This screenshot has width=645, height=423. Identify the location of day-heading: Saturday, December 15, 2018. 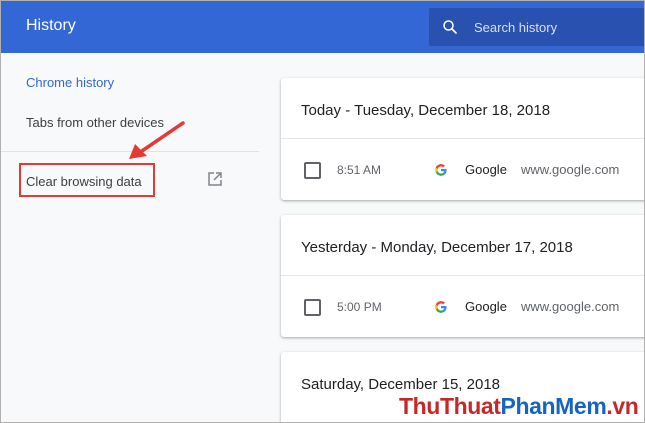
(401, 384).